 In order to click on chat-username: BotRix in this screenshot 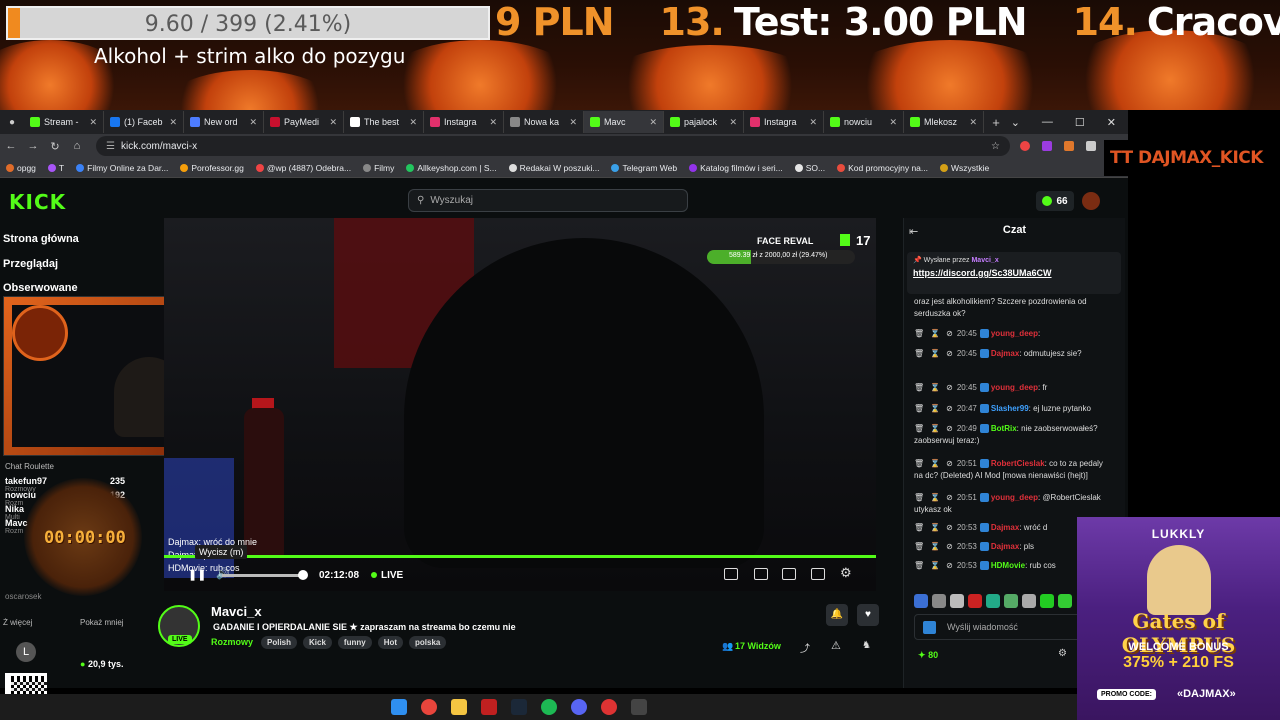, I will do `click(1004, 428)`.